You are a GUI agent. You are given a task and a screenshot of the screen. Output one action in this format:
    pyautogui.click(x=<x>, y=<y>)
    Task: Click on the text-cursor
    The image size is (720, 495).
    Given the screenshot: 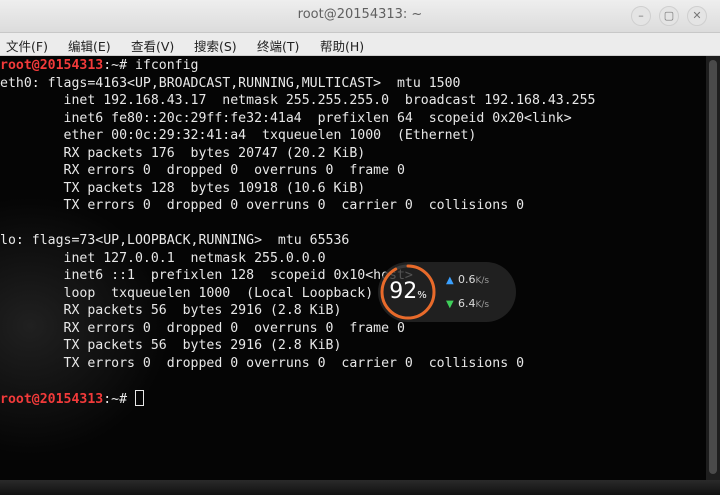 What is the action you would take?
    pyautogui.click(x=139, y=397)
    